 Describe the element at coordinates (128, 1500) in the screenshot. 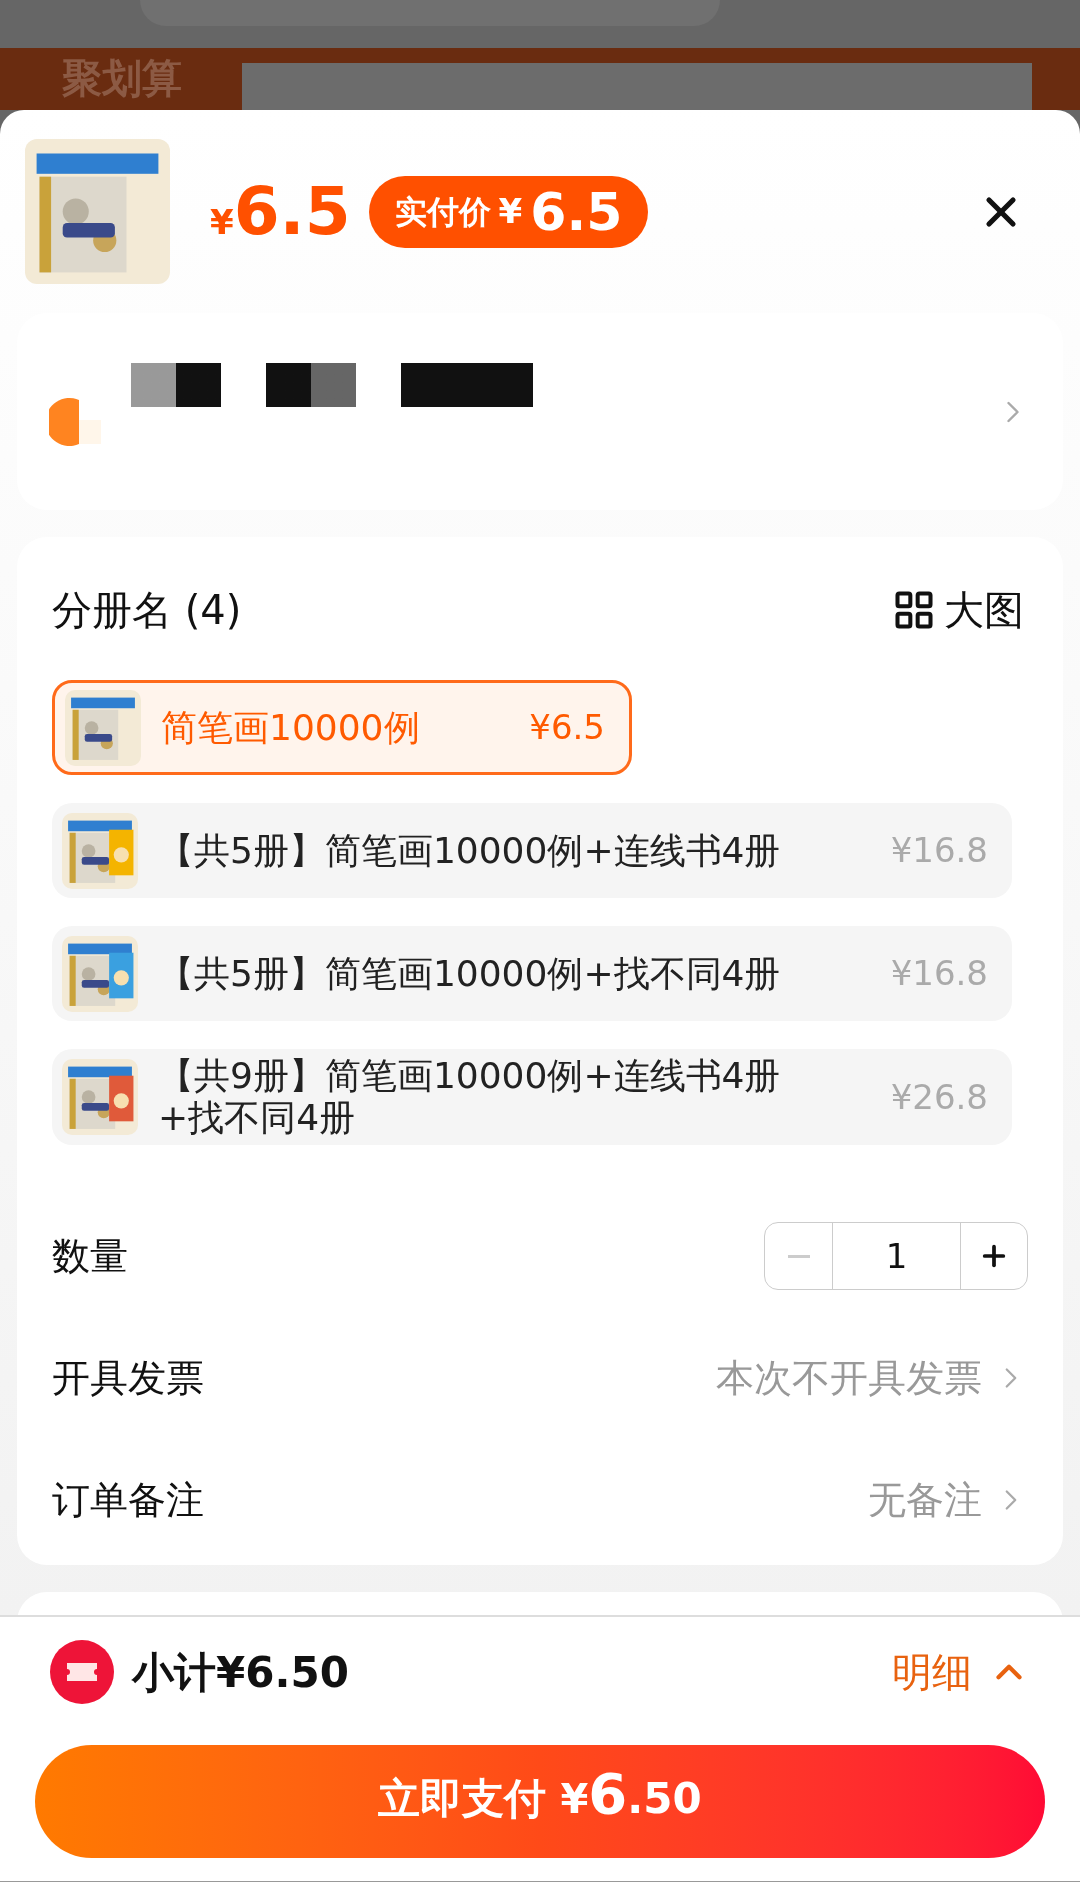

I see `order-note-label: 订单备注` at that location.